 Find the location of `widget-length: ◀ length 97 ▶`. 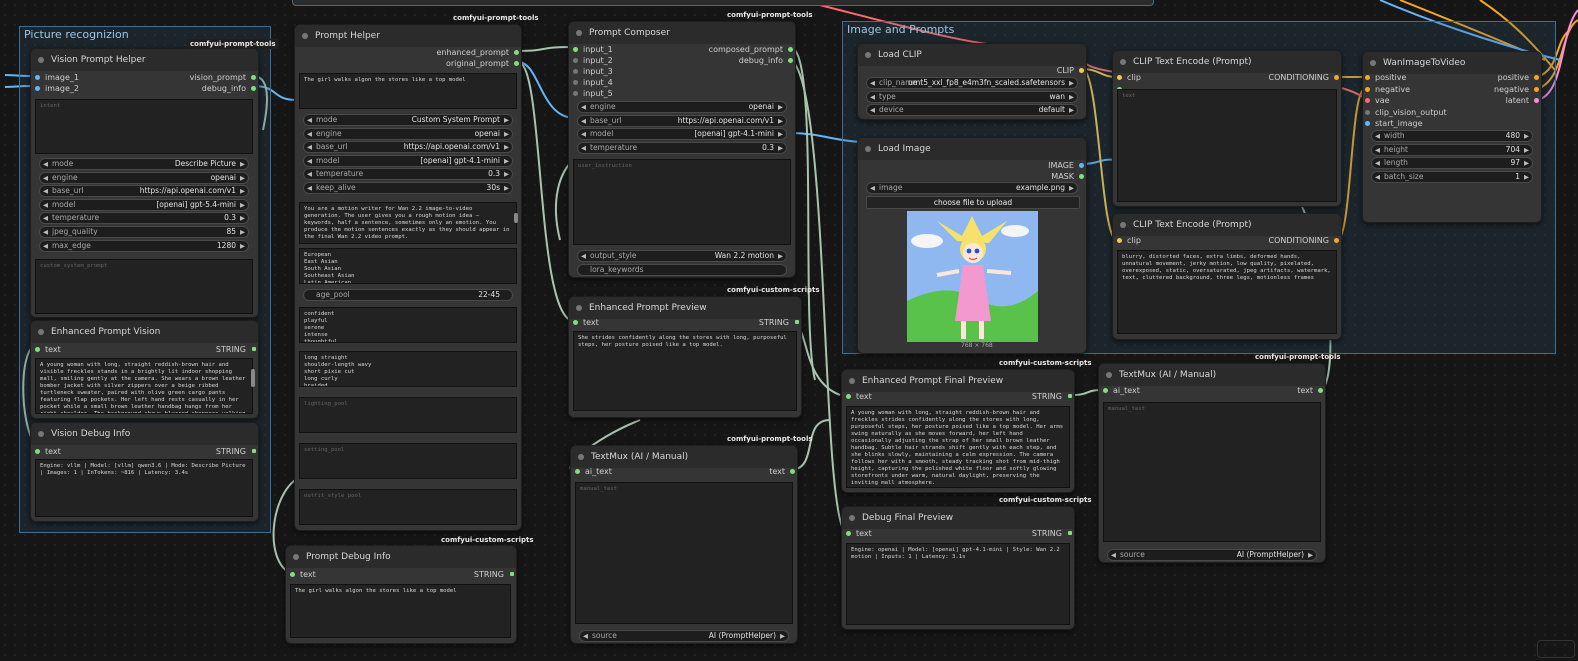

widget-length: ◀ length 97 ▶ is located at coordinates (1452, 163).